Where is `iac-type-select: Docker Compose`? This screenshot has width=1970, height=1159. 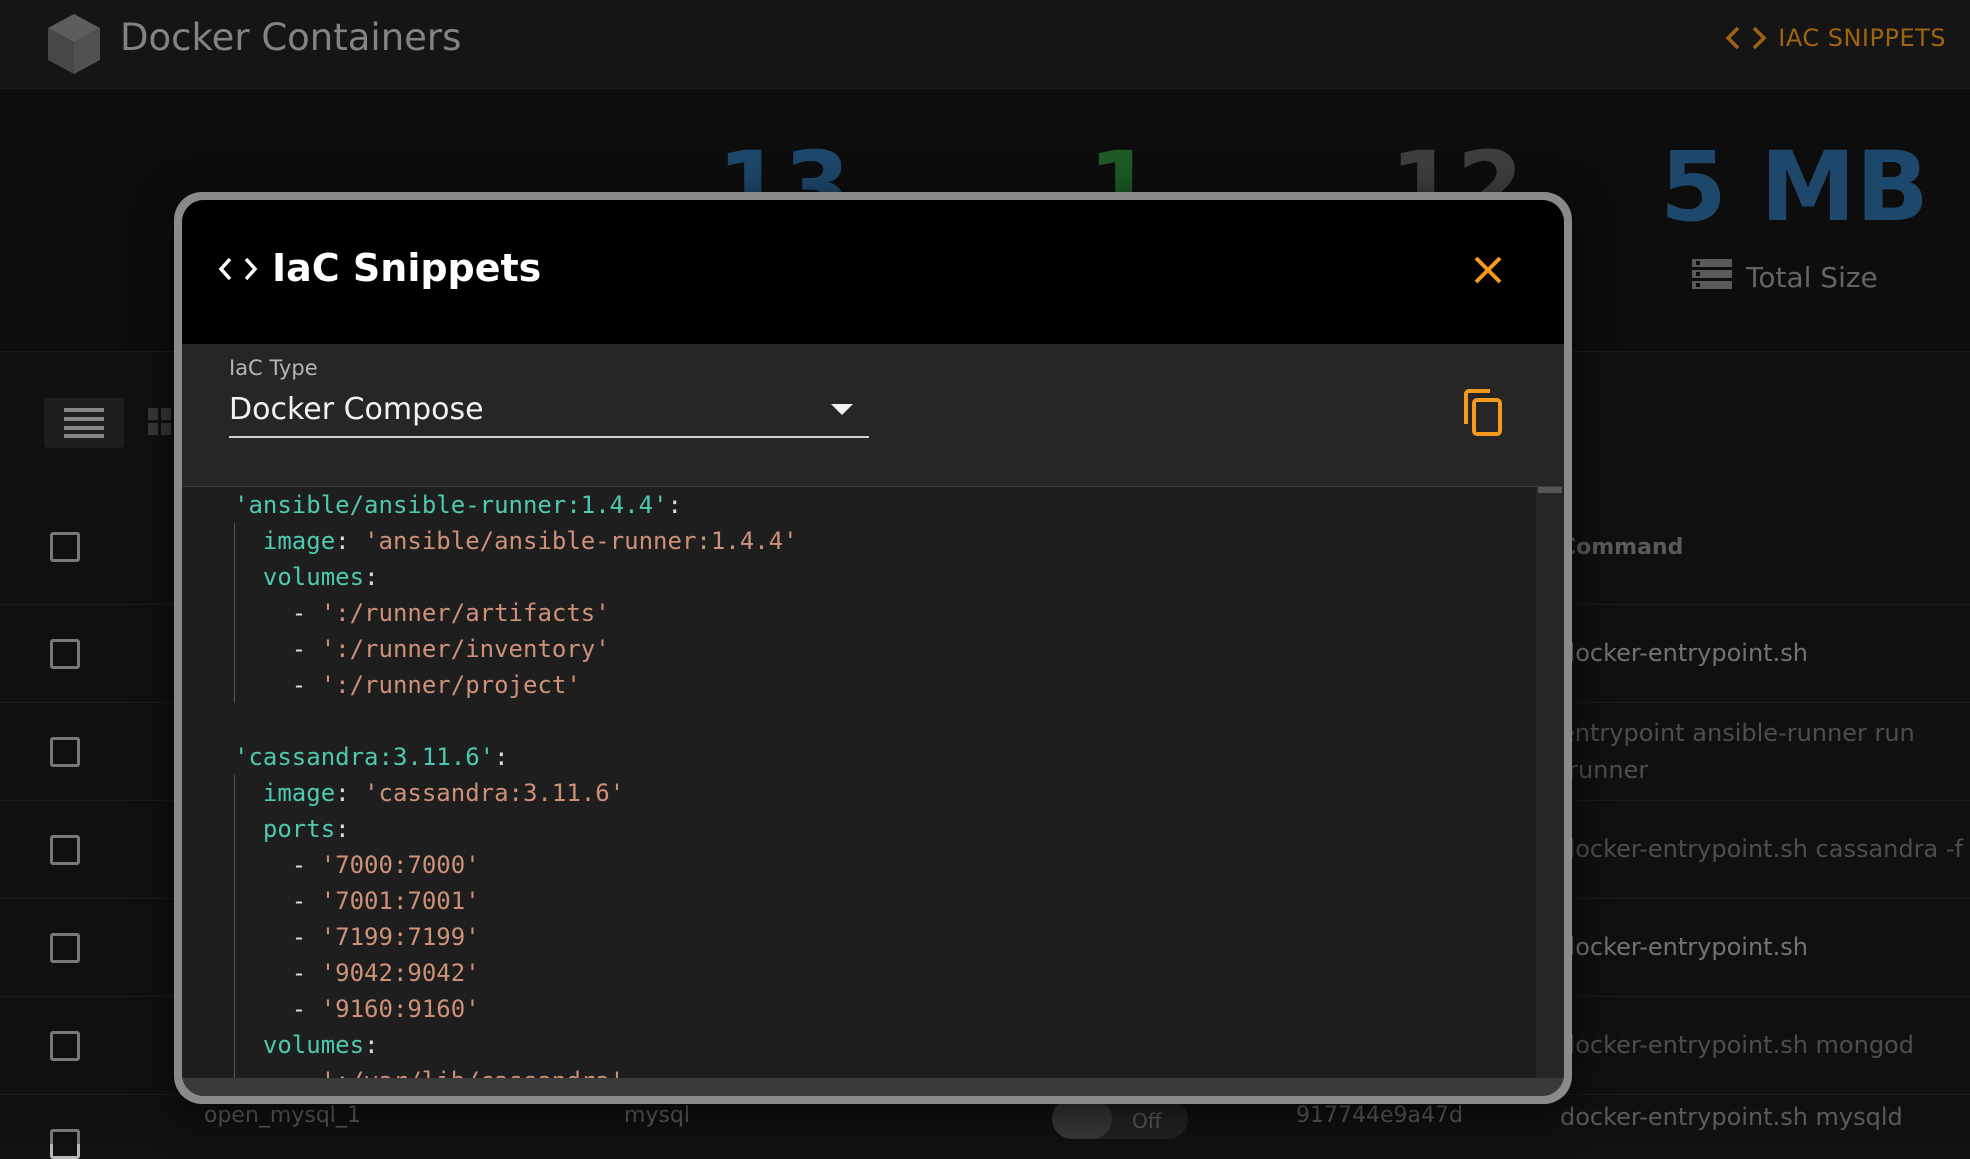 iac-type-select: Docker Compose is located at coordinates (549, 410).